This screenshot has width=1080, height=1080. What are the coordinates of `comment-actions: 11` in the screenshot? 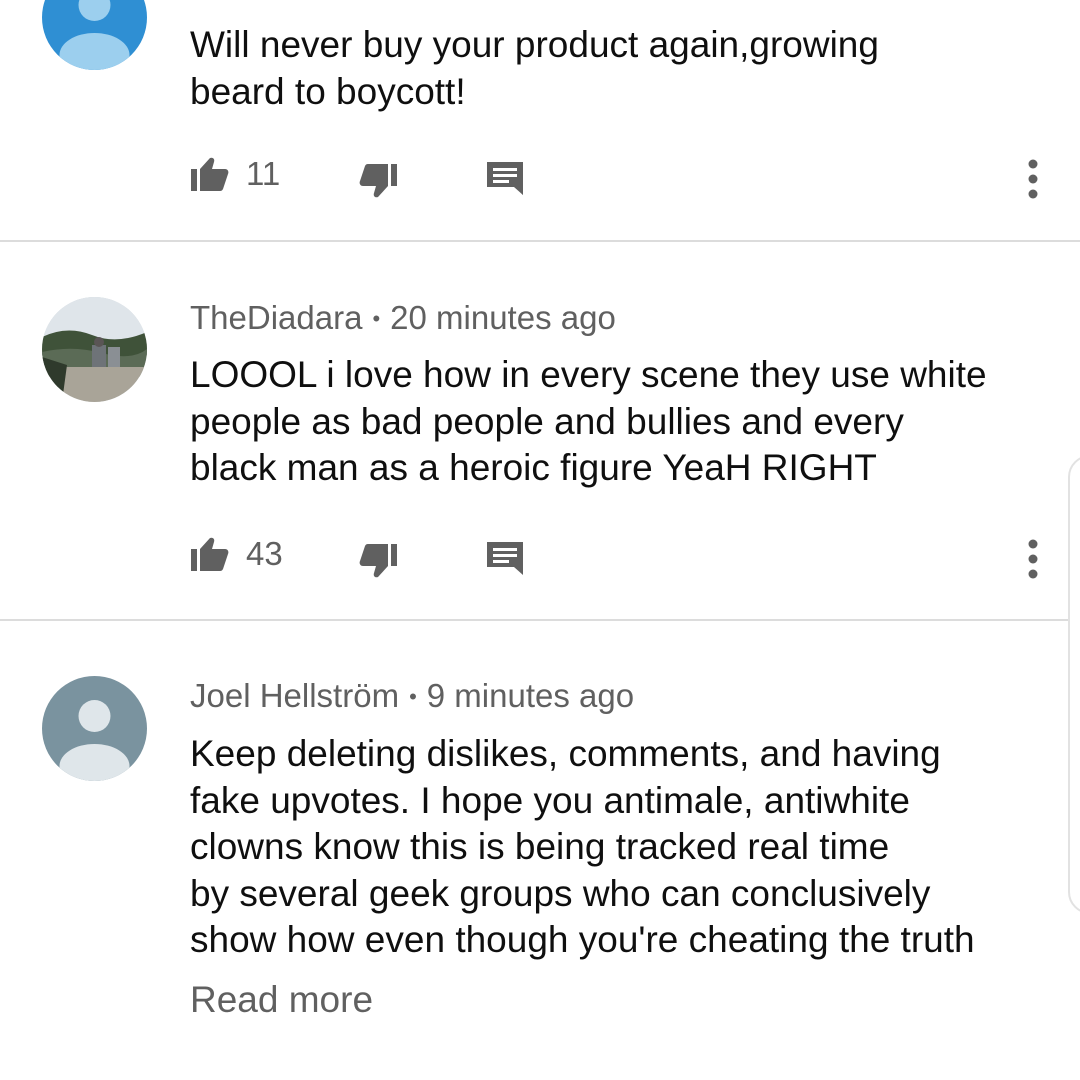 It's located at (540, 177).